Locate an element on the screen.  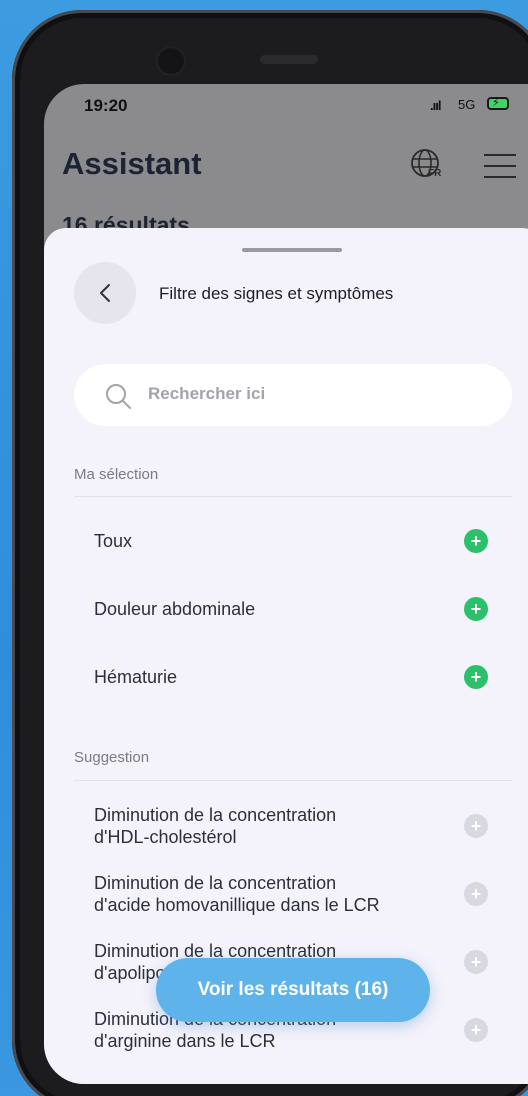
suggestion-divider is located at coordinates (293, 780).